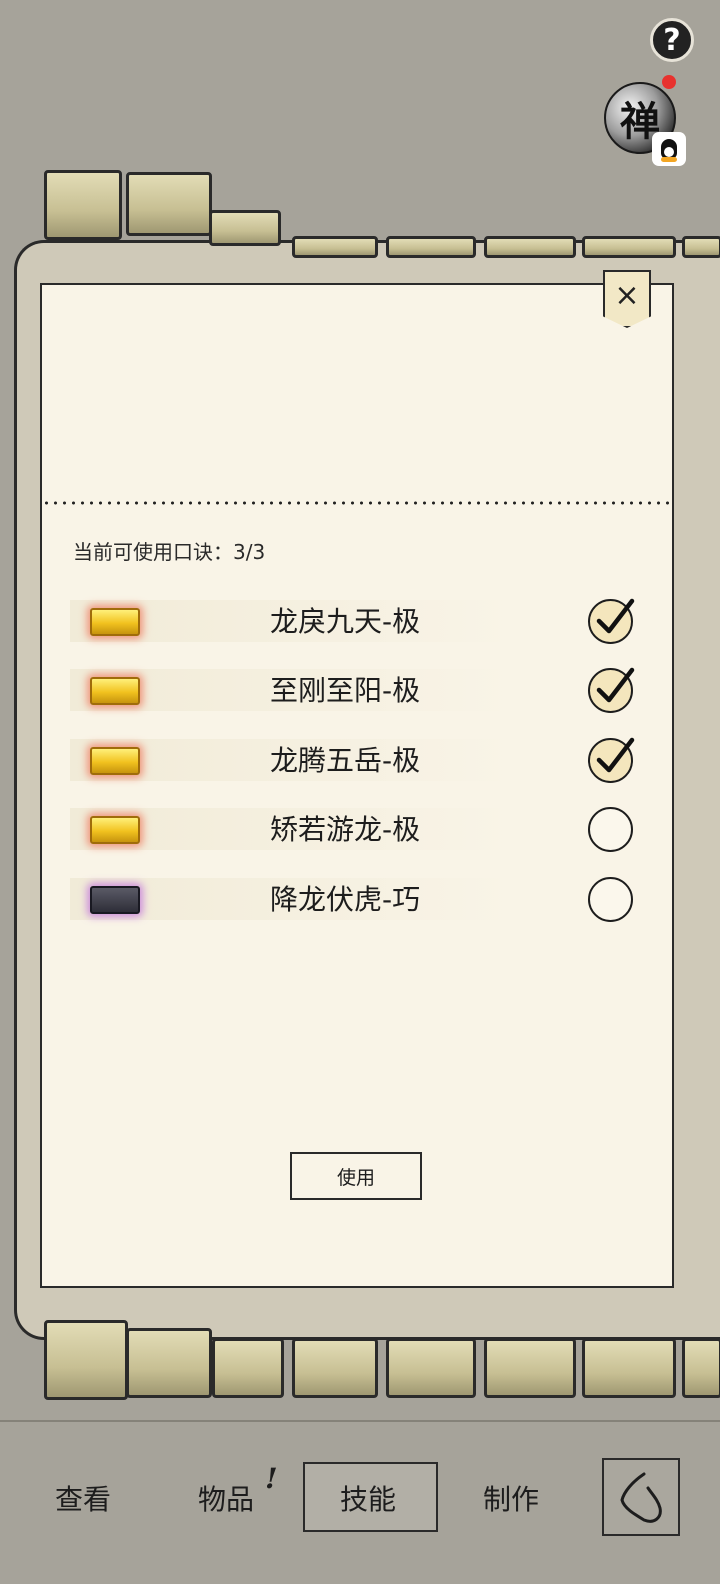 The width and height of the screenshot is (720, 1584). Describe the element at coordinates (345, 621) in the screenshot. I see `skill-name: 龙戾九天-极` at that location.